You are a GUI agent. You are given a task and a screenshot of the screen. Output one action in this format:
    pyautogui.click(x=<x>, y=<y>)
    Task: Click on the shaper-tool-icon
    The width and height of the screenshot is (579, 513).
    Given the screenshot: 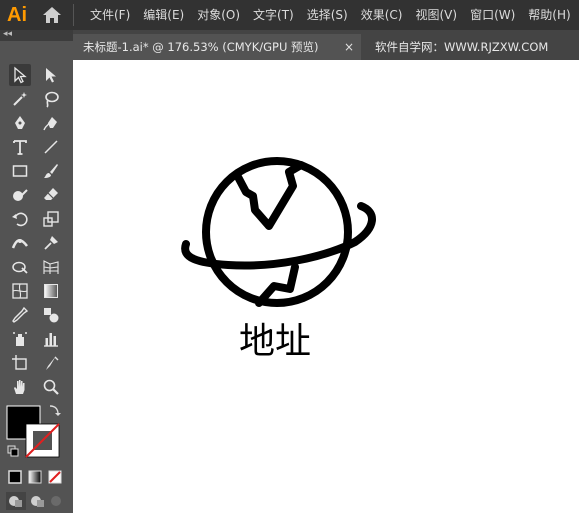 What is the action you would take?
    pyautogui.click(x=20, y=195)
    